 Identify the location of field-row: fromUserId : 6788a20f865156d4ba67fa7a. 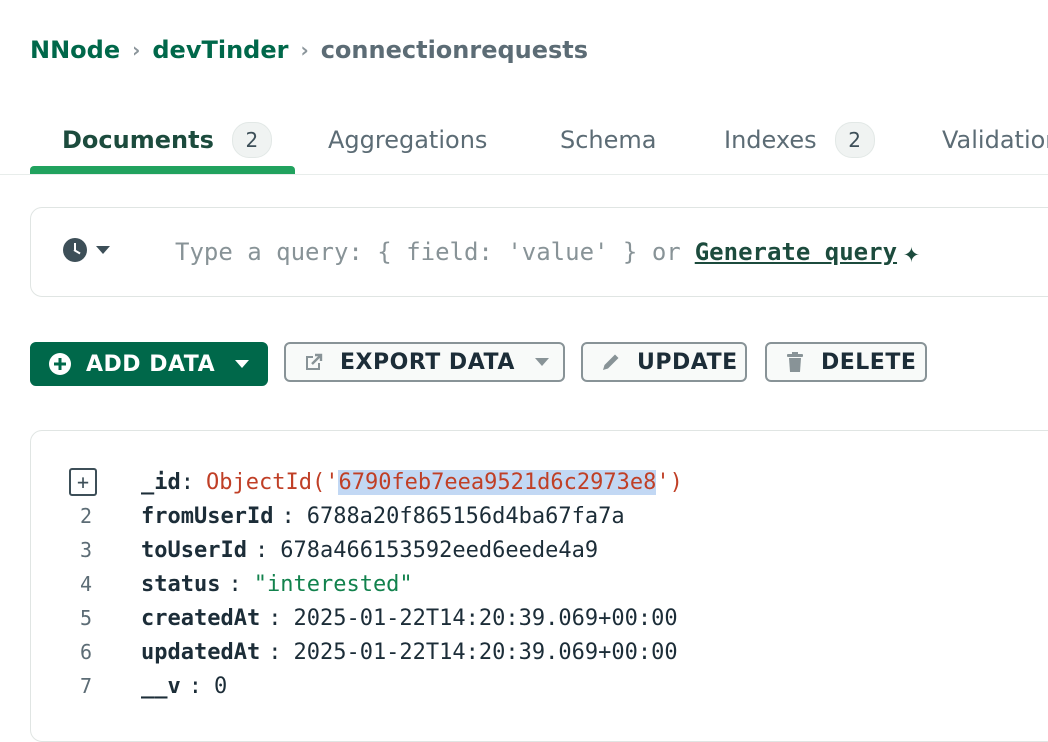
(383, 516).